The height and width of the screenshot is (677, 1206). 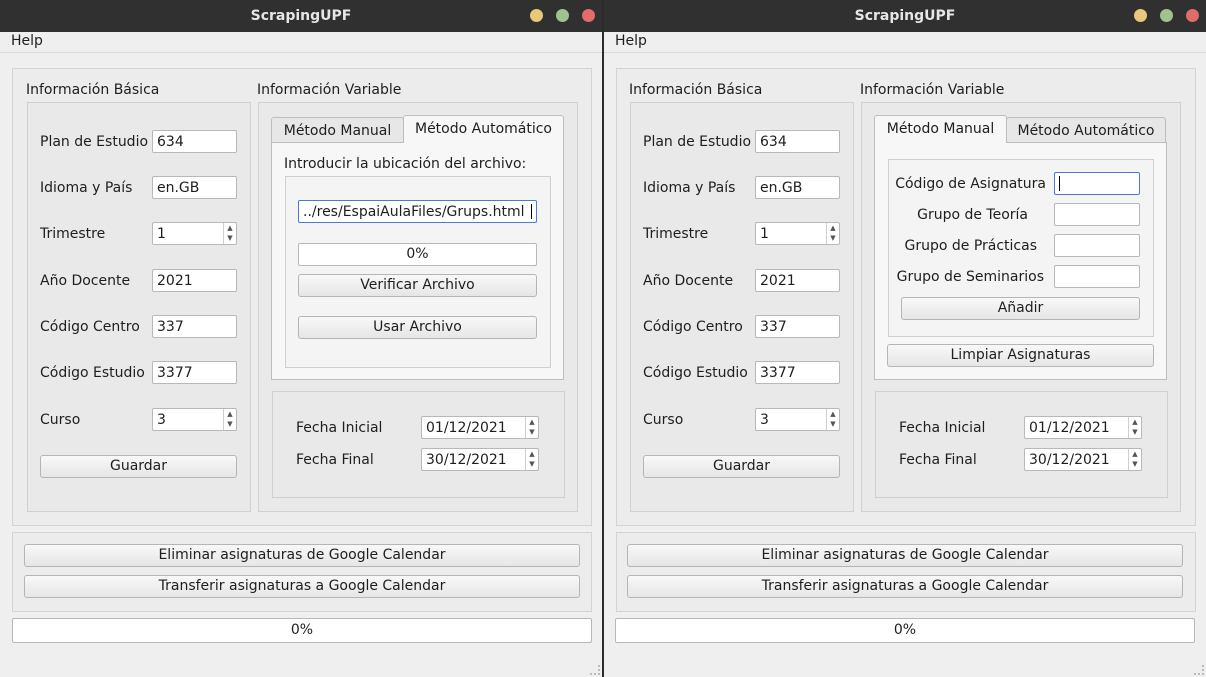 I want to click on usar-archivo-button: Usar Archivo, so click(x=417, y=327).